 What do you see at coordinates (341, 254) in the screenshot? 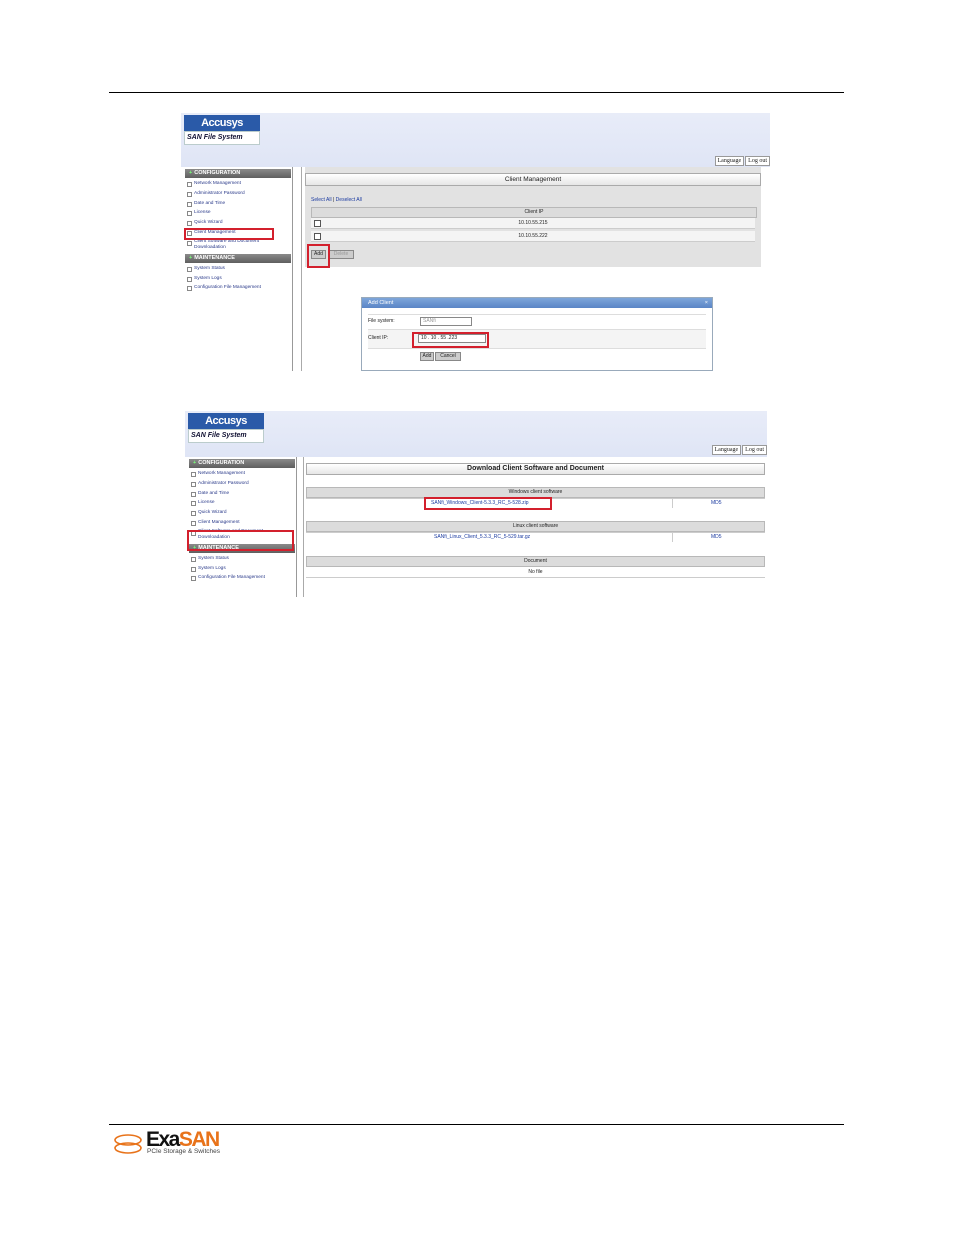
I see `delete-client-button: Delete` at bounding box center [341, 254].